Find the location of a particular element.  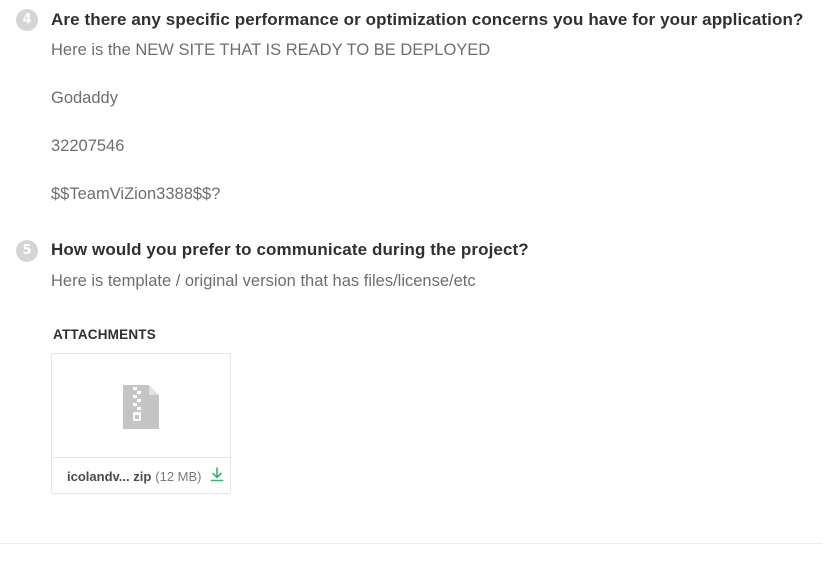

attachment-card: icolandv... zip (12 MB) is located at coordinates (141, 423).